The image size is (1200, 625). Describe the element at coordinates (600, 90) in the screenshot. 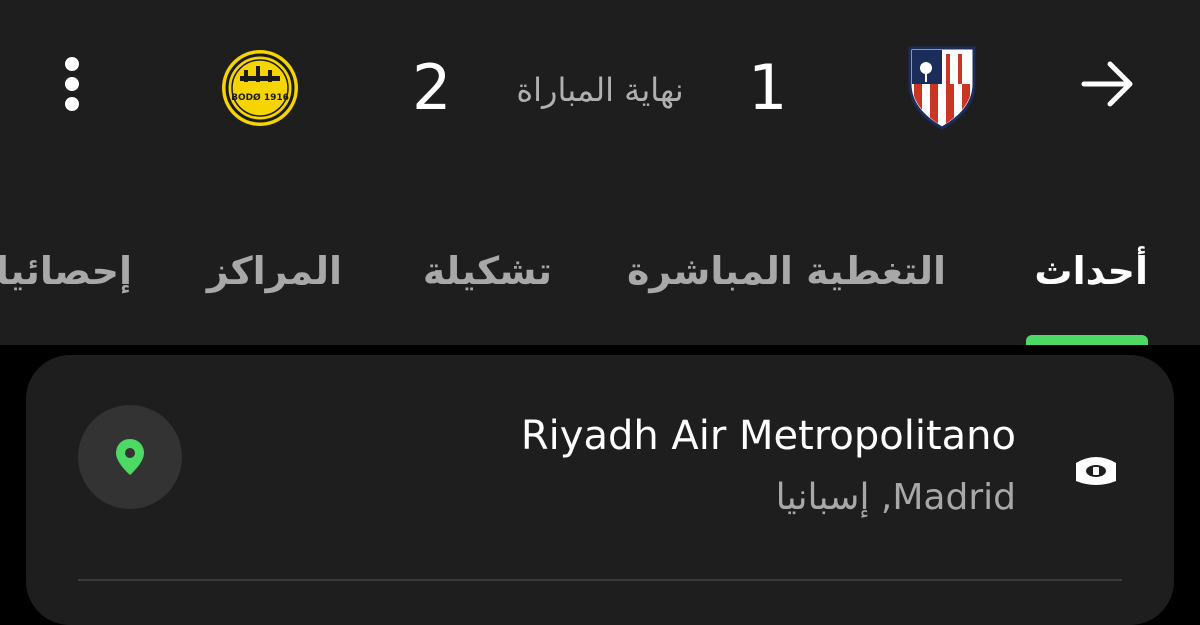

I see `match-status: نهاية المباراة` at that location.